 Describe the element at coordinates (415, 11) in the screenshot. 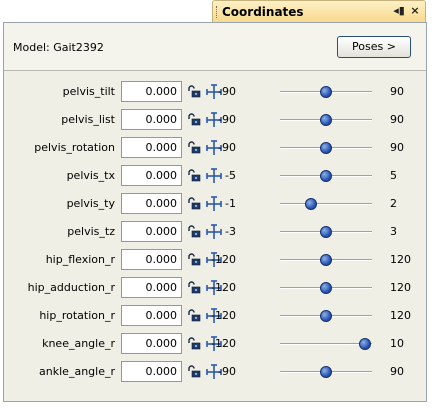

I see `close-icon: ×` at that location.